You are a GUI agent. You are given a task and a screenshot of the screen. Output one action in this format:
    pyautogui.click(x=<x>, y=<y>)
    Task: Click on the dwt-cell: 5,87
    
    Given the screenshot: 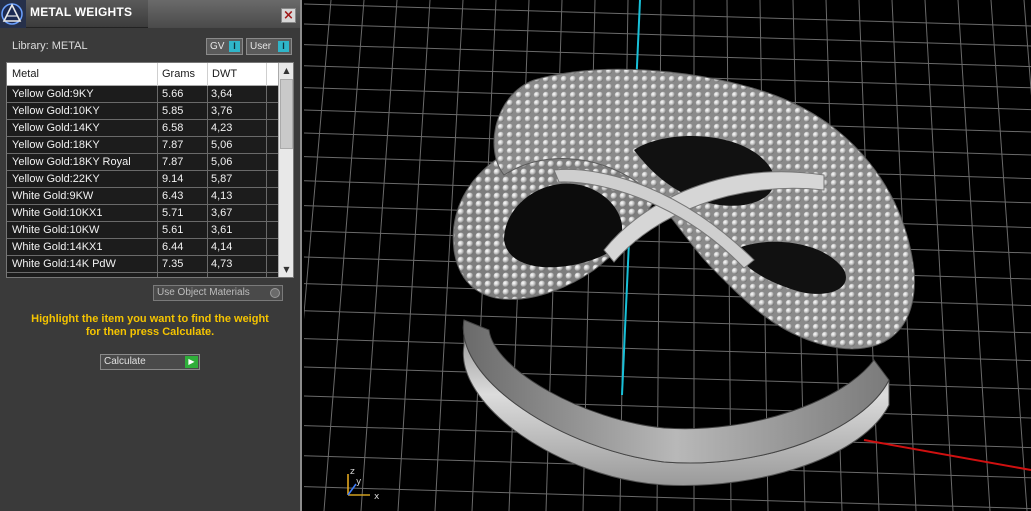 What is the action you would take?
    pyautogui.click(x=222, y=179)
    